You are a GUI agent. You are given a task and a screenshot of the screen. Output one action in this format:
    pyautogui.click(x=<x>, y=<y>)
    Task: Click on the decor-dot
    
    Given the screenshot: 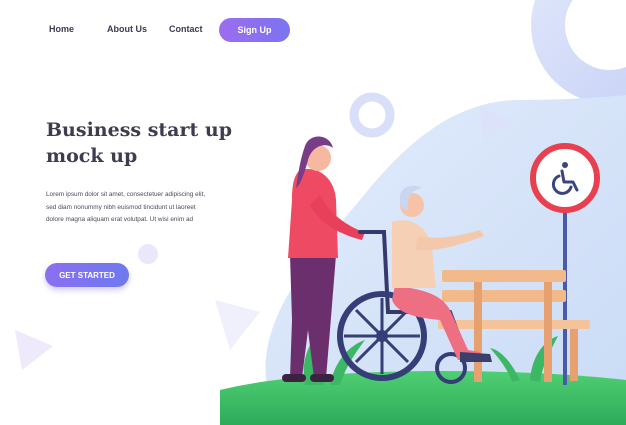 What is the action you would take?
    pyautogui.click(x=148, y=254)
    